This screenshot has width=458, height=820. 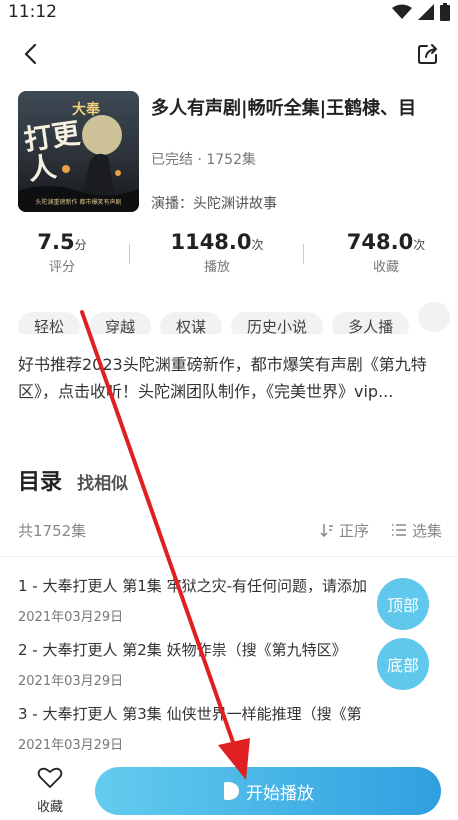 What do you see at coordinates (71, 745) in the screenshot?
I see `episode-date: 2021年03月29日` at bounding box center [71, 745].